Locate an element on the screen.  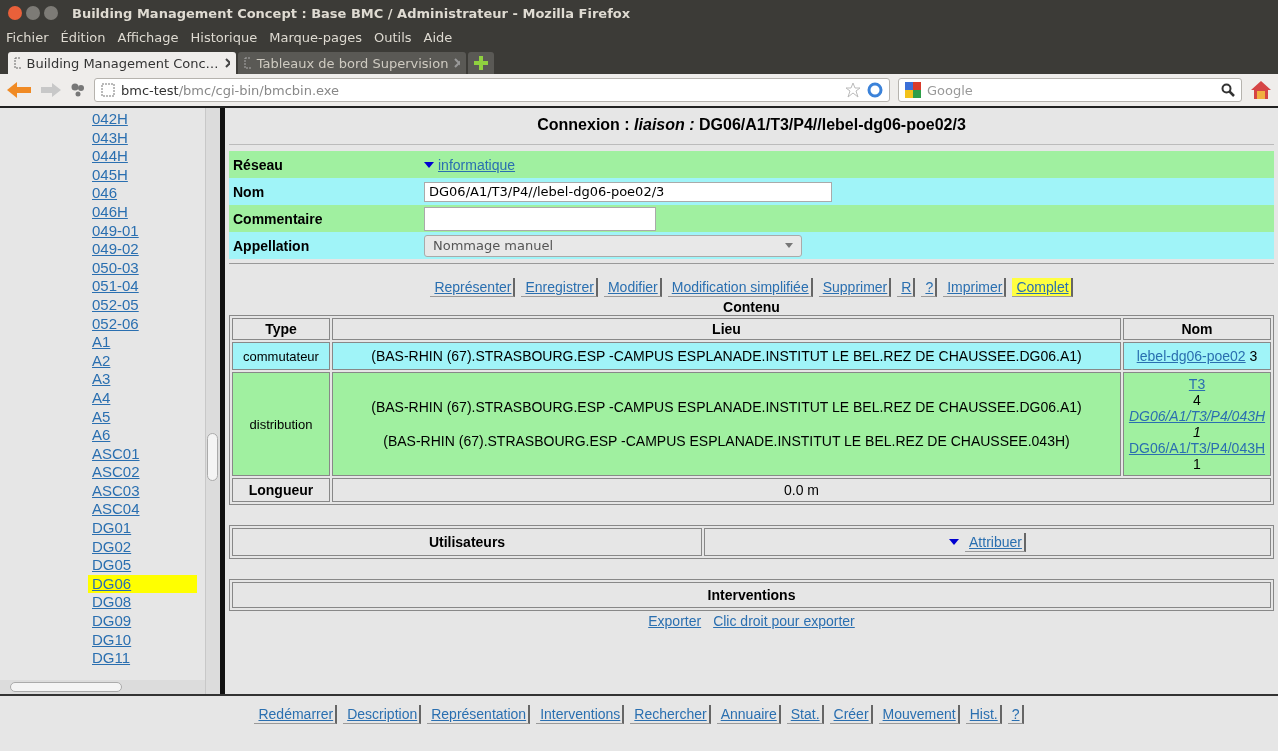
sidebar-item: 049-01 is located at coordinates (142, 231).